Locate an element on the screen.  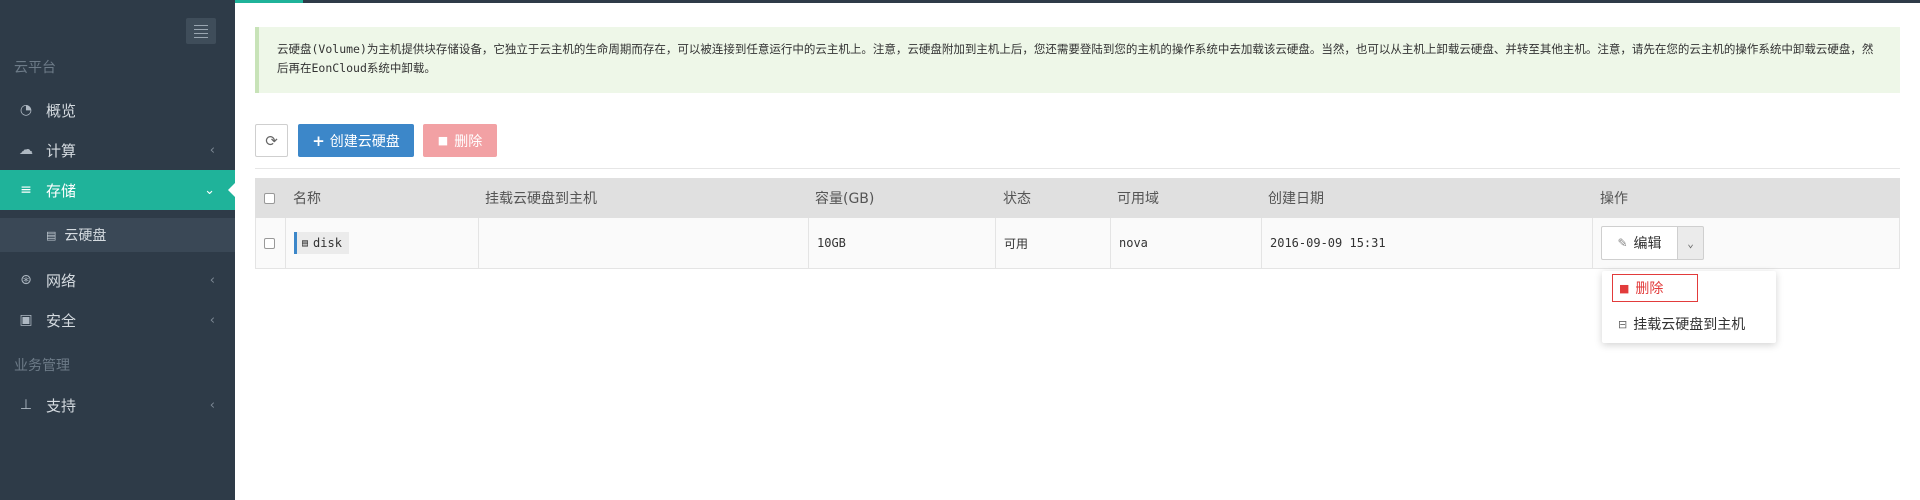
table-header: 名称 挂载云硬盘到主机 容量(GB) 状态 可用域 创建日期 操作 is located at coordinates (1077, 198).